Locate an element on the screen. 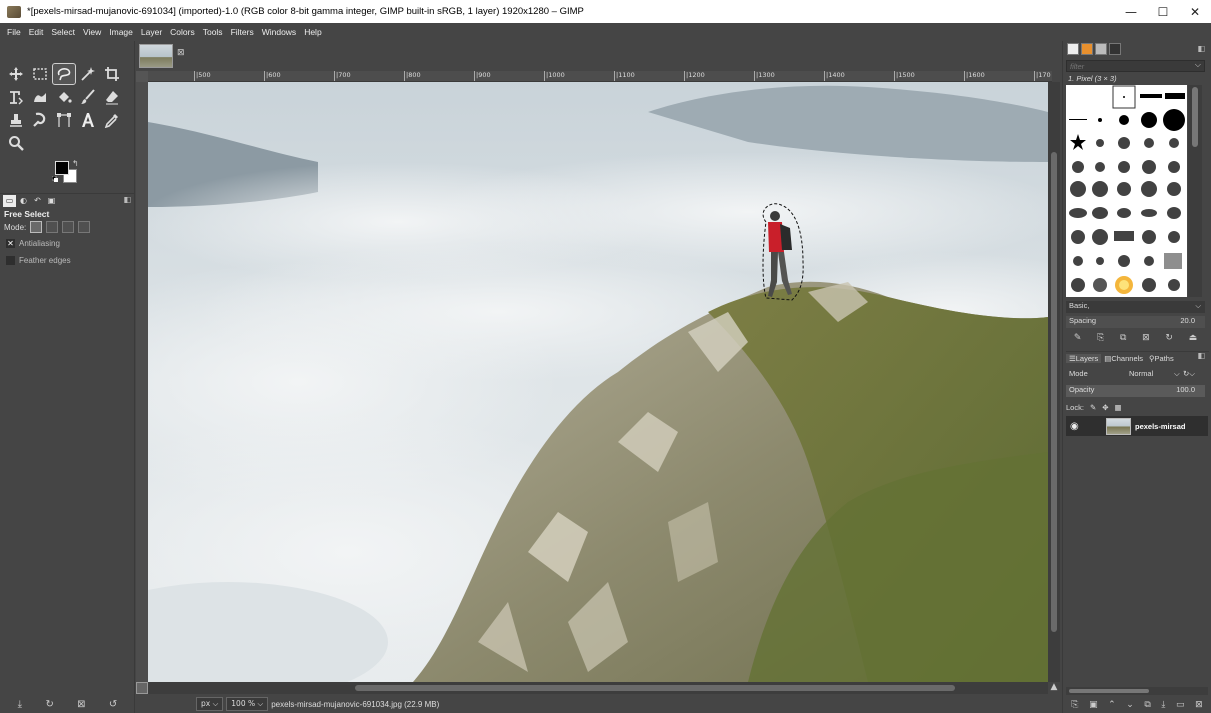 The image size is (1211, 713). default-colors-icon is located at coordinates (54, 178).